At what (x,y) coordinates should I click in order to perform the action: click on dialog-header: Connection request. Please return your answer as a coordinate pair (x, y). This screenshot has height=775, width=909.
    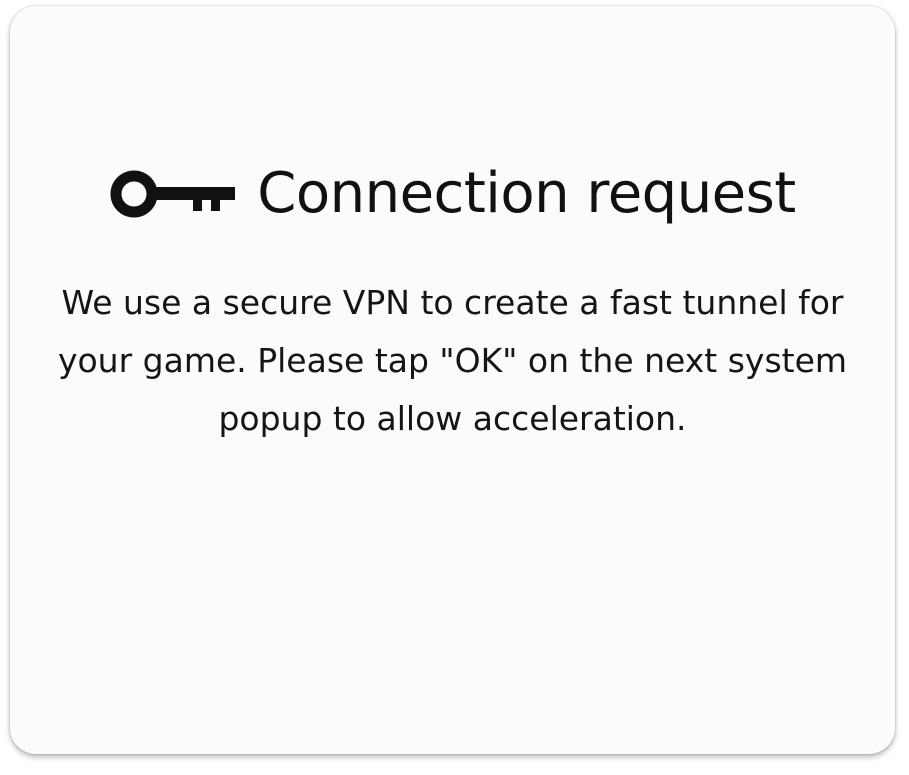
    Looking at the image, I should click on (452, 193).